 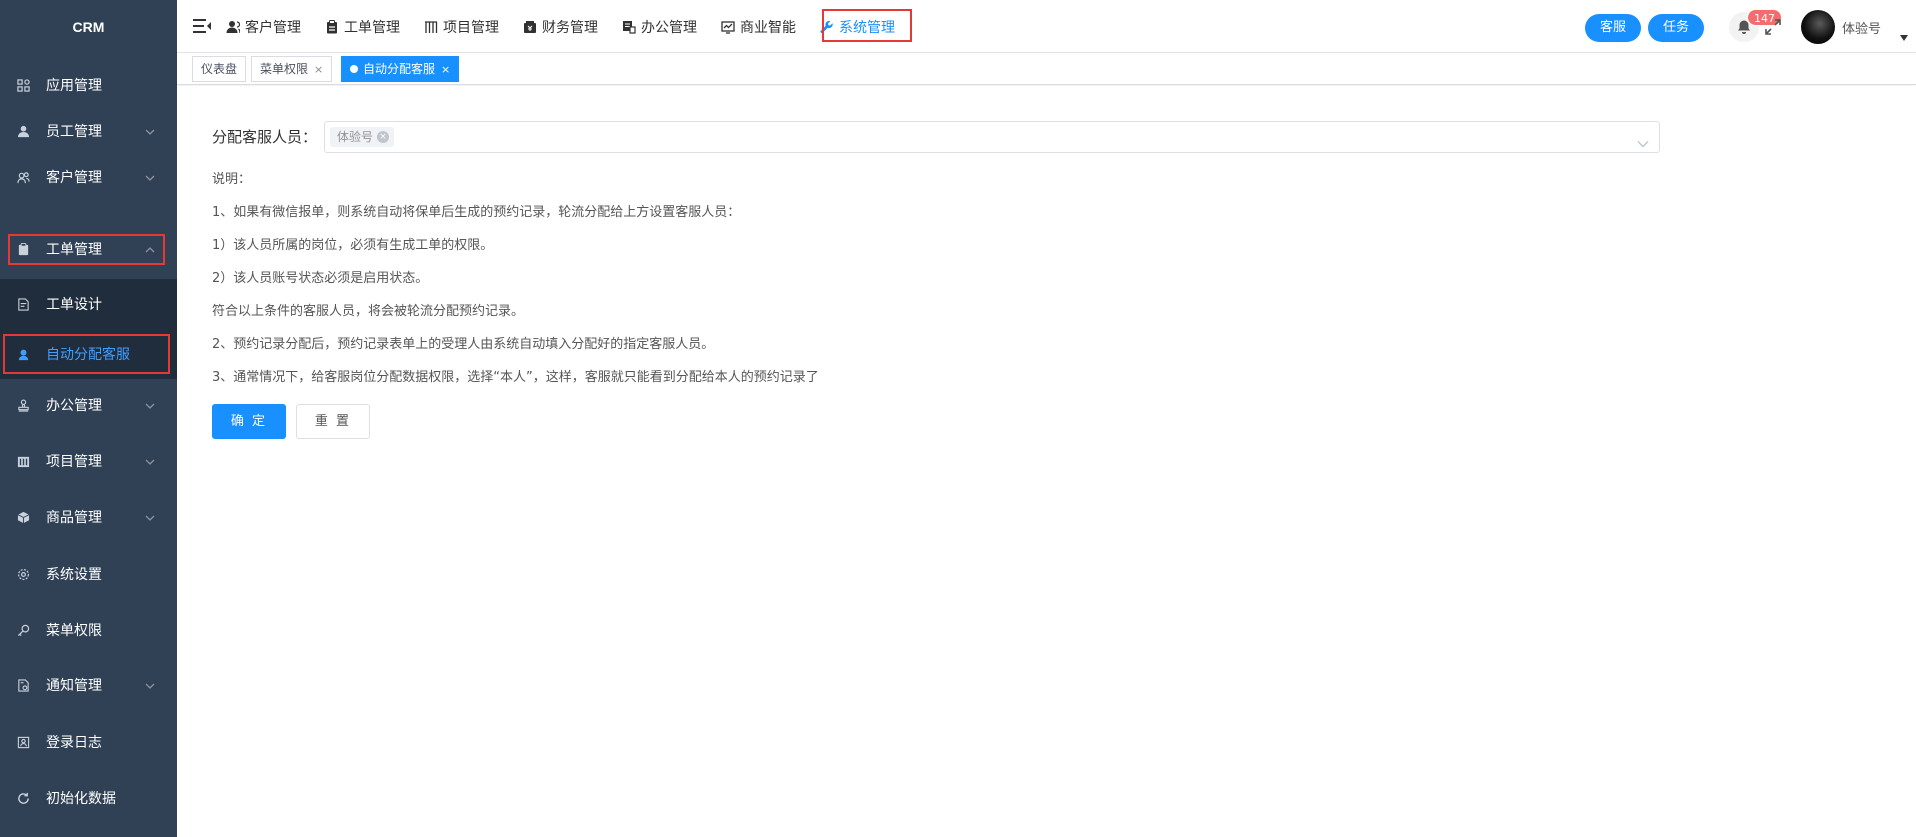 I want to click on sidebar-item-label: 商品管理, so click(x=74, y=518).